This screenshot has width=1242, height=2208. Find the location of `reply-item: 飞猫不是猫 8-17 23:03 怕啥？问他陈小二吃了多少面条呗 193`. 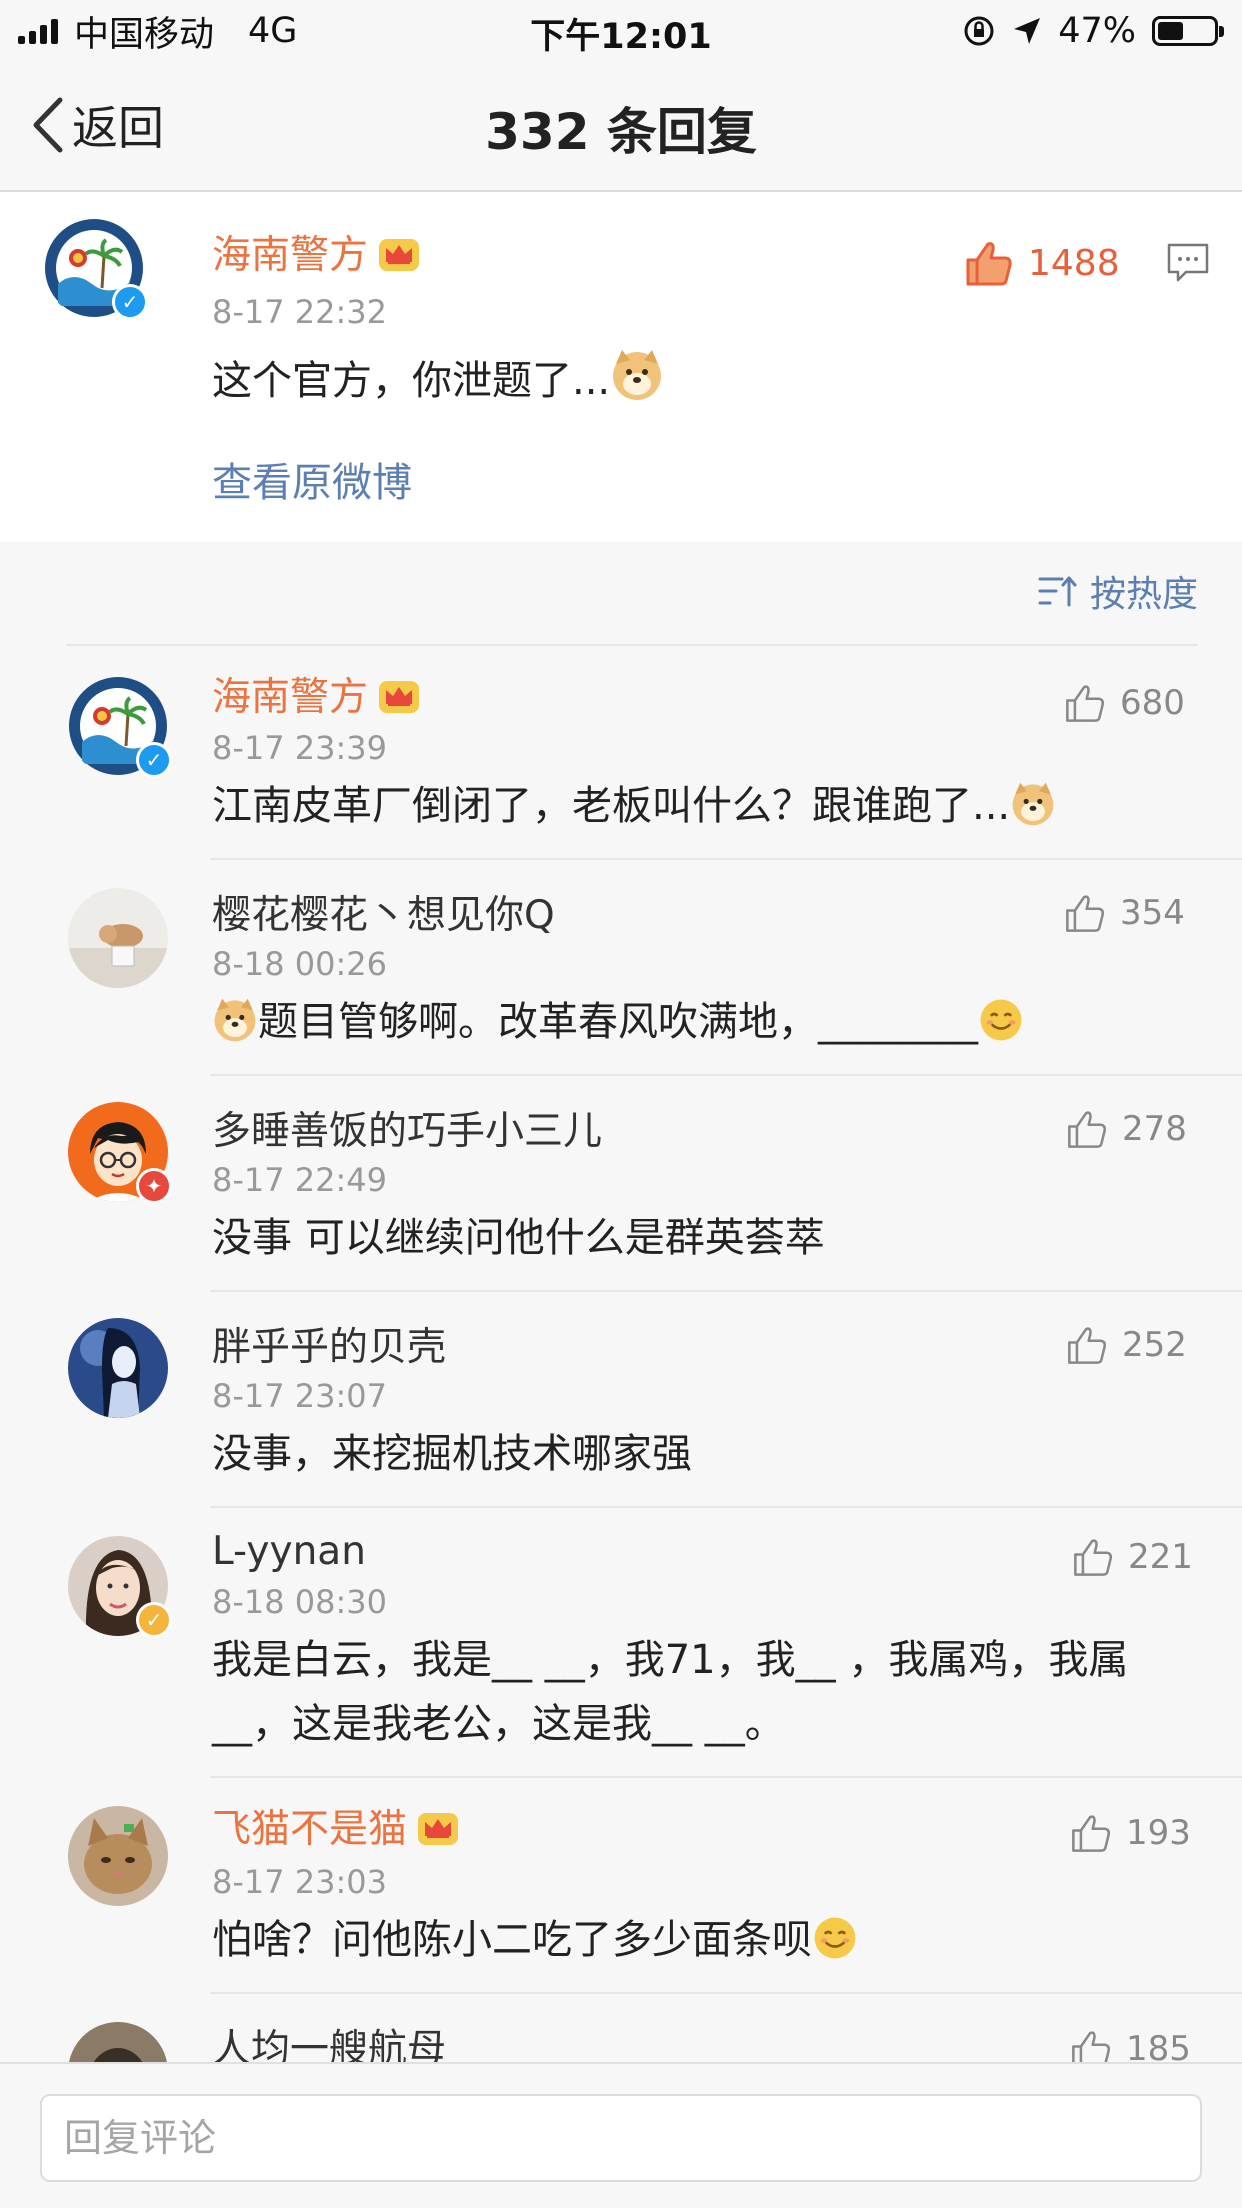

reply-item: 飞猫不是猫 8-17 23:03 怕啥？问他陈小二吃了多少面条呗 193 is located at coordinates (621, 1887).